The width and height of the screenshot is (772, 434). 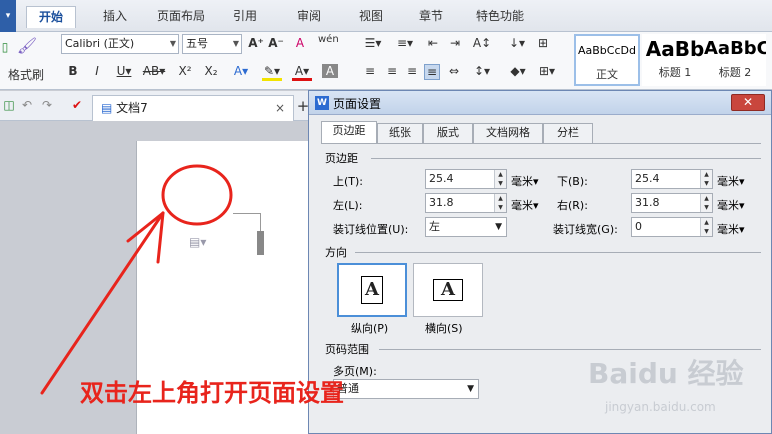 I want to click on page-range-section-label: 页码范围, so click(x=347, y=349).